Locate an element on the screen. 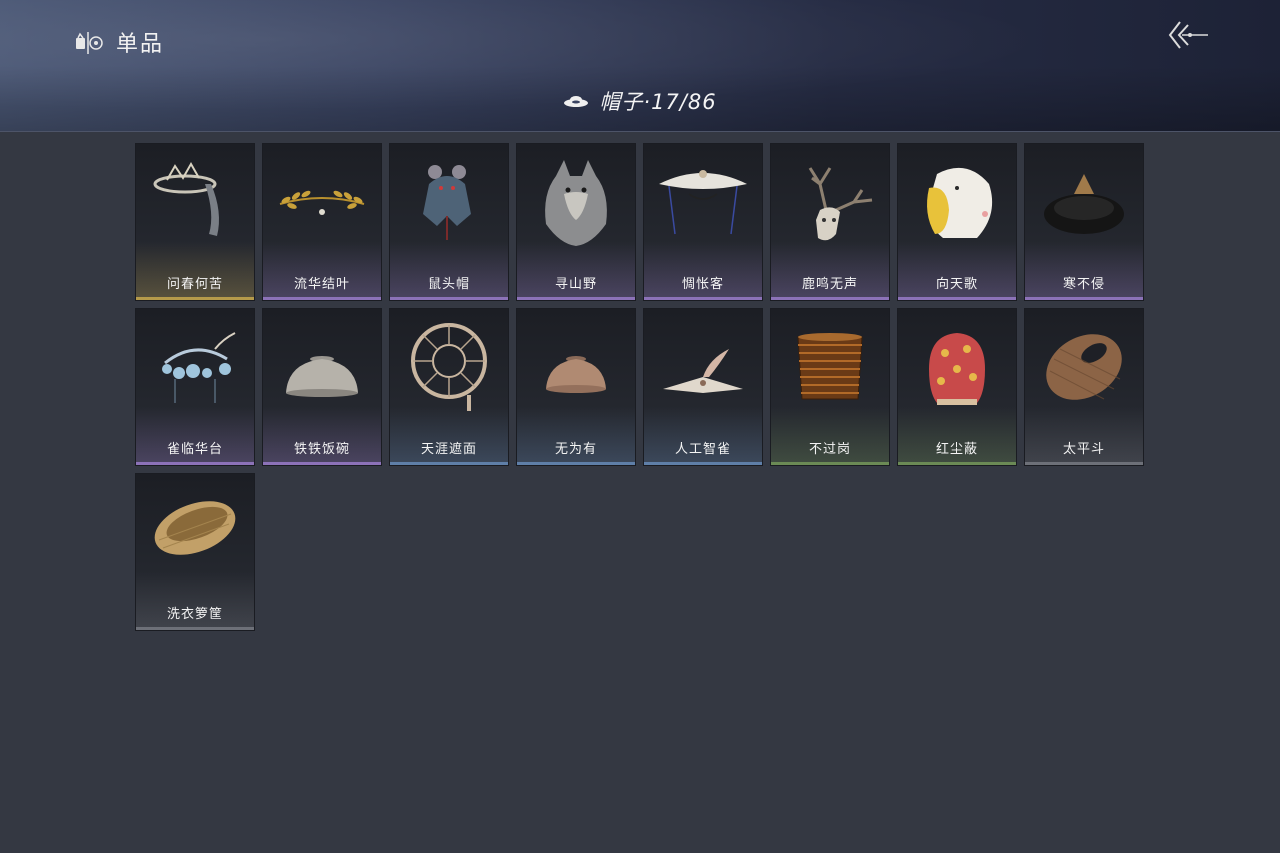 This screenshot has height=853, width=1280. wolf-head-icon is located at coordinates (576, 203).